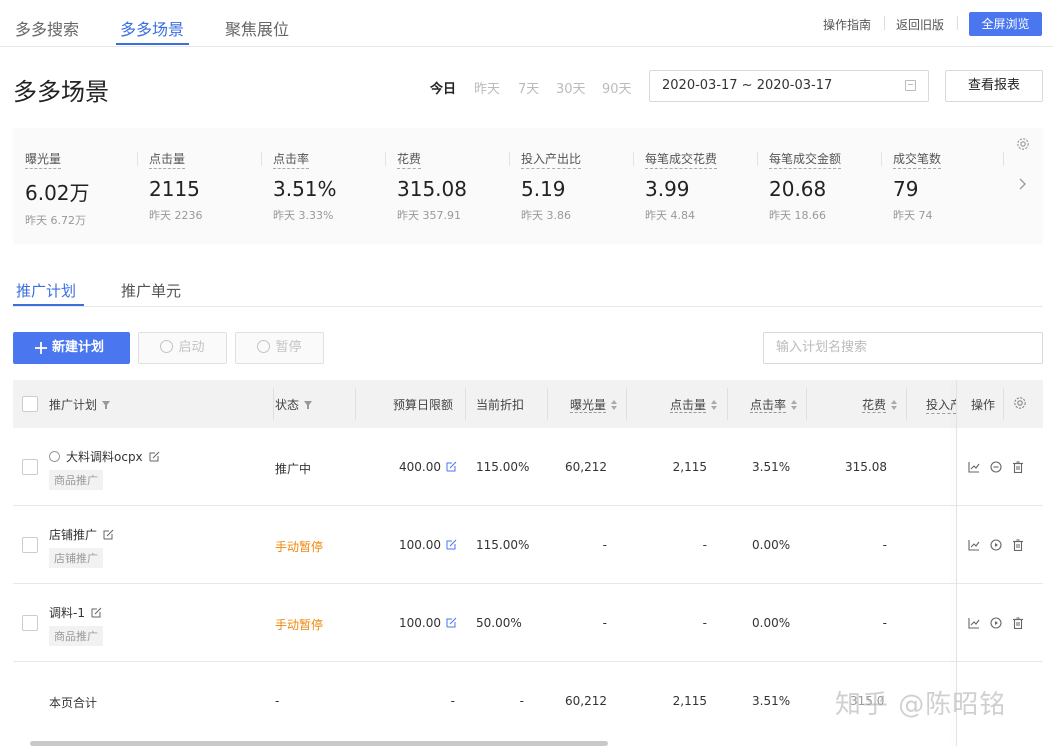 The height and width of the screenshot is (746, 1053). What do you see at coordinates (76, 558) in the screenshot?
I see `plan-type-tag: 店铺推广` at bounding box center [76, 558].